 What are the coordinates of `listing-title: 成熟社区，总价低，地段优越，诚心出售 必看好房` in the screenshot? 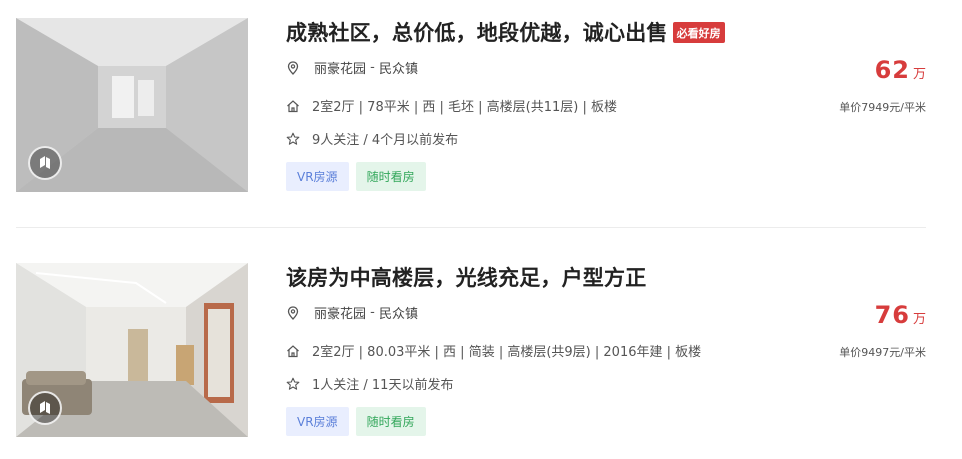 It's located at (505, 32).